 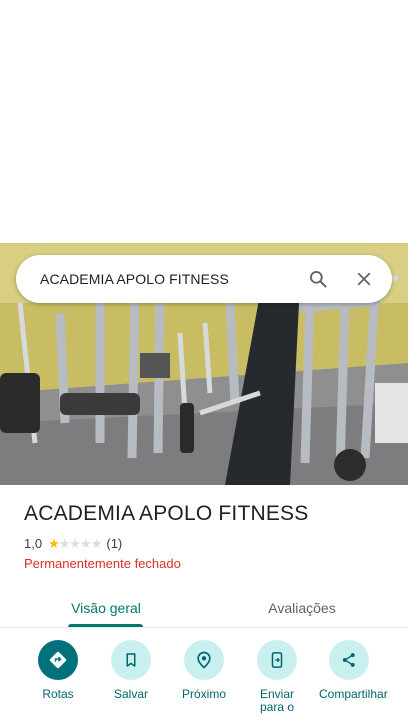 I want to click on share-label: Compartilhar, so click(x=353, y=694).